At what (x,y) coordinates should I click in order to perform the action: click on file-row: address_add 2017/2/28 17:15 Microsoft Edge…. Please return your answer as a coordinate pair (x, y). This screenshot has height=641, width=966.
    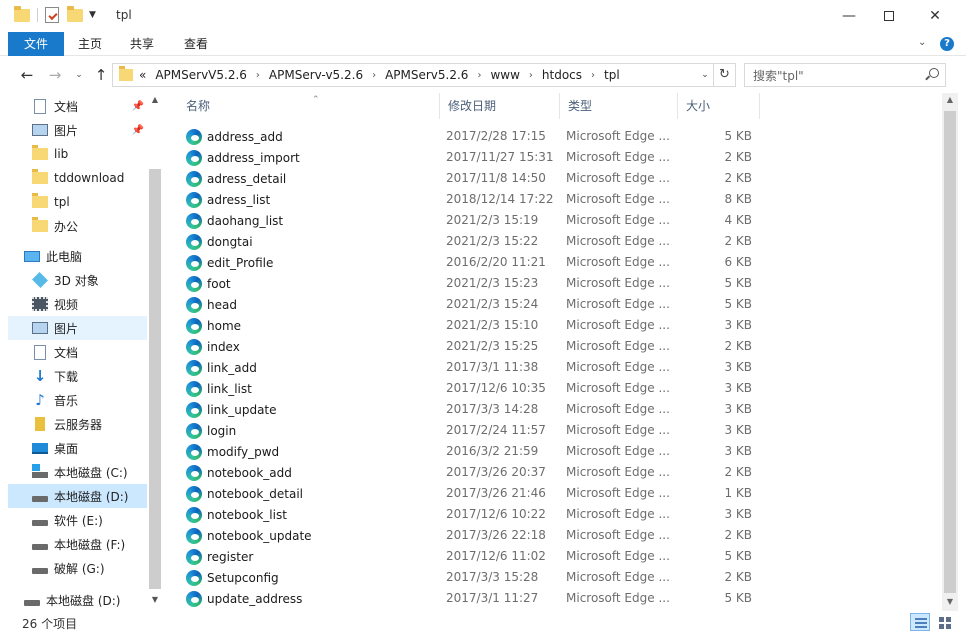
    Looking at the image, I should click on (473, 136).